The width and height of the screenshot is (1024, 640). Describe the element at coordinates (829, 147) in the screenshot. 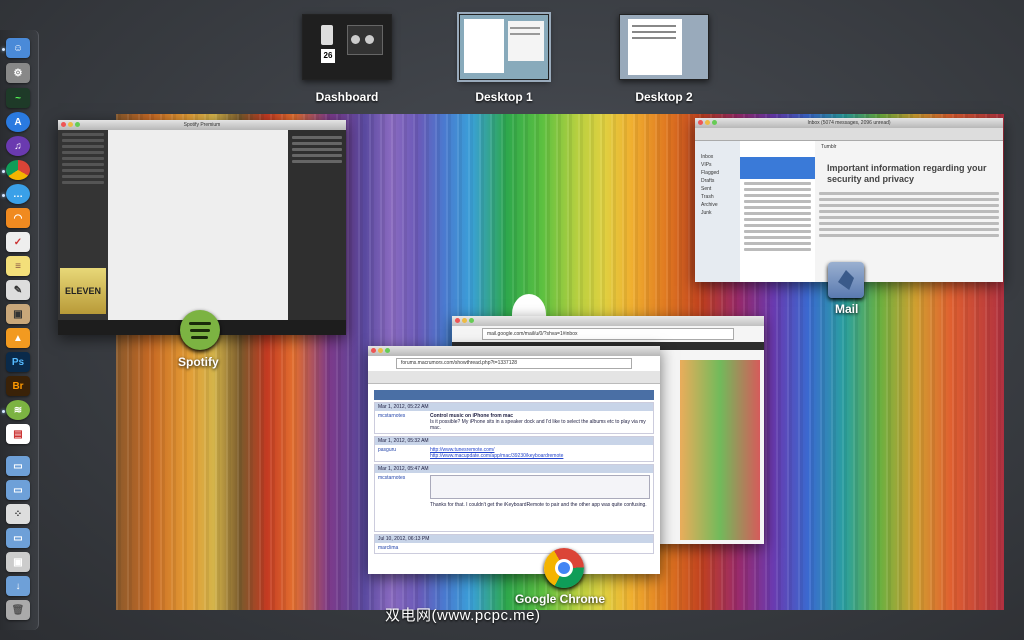

I see `message-sender: Tumblr` at that location.